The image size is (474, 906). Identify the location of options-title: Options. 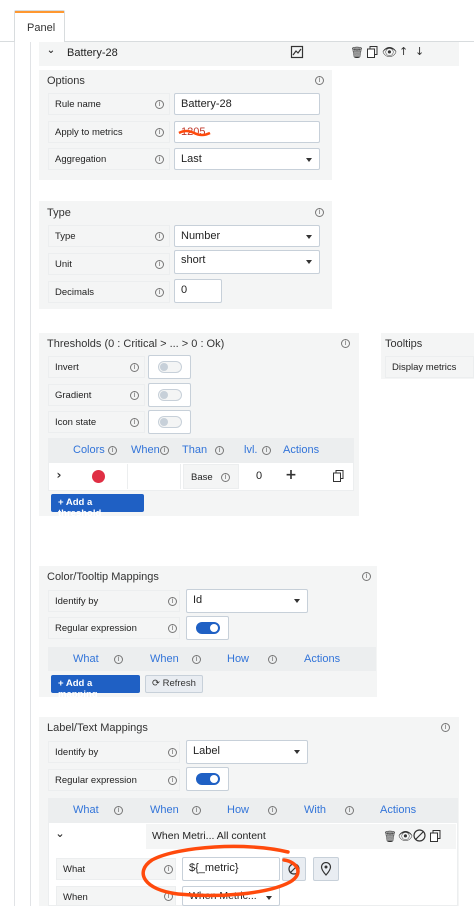
(66, 81).